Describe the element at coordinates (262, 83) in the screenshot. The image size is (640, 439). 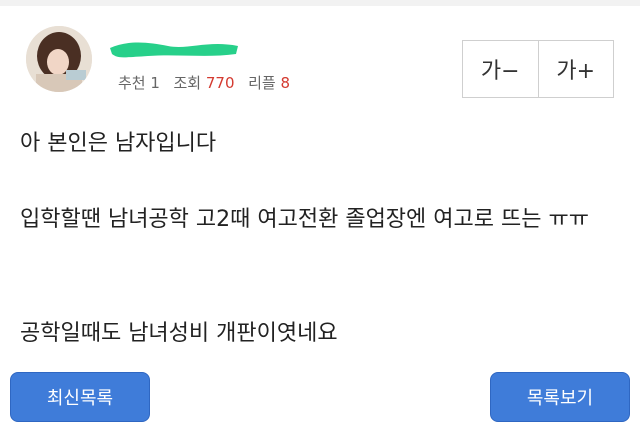
I see `replies-label: 리플` at that location.